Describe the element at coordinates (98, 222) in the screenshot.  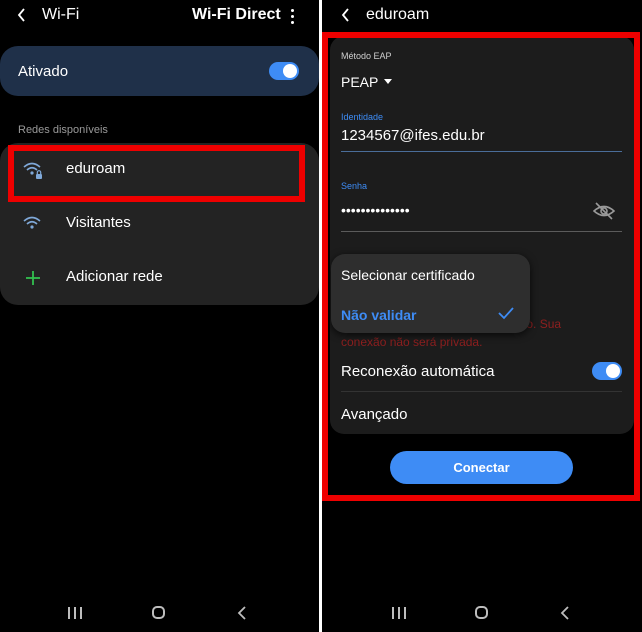
I see `network-name: Visitantes` at that location.